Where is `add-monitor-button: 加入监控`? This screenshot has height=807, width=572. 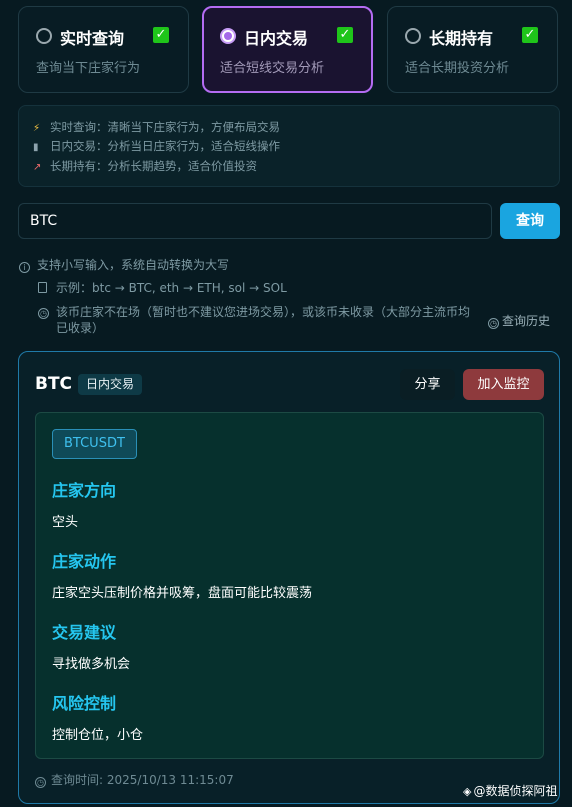
add-monitor-button: 加入监控 is located at coordinates (503, 384).